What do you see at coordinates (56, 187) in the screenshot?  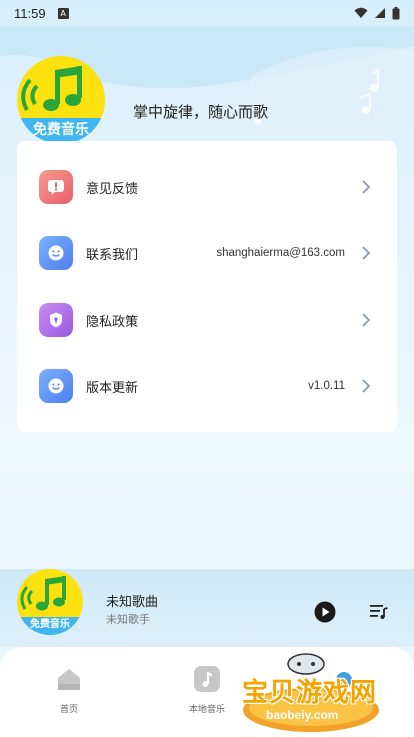 I see `feedback-icon` at bounding box center [56, 187].